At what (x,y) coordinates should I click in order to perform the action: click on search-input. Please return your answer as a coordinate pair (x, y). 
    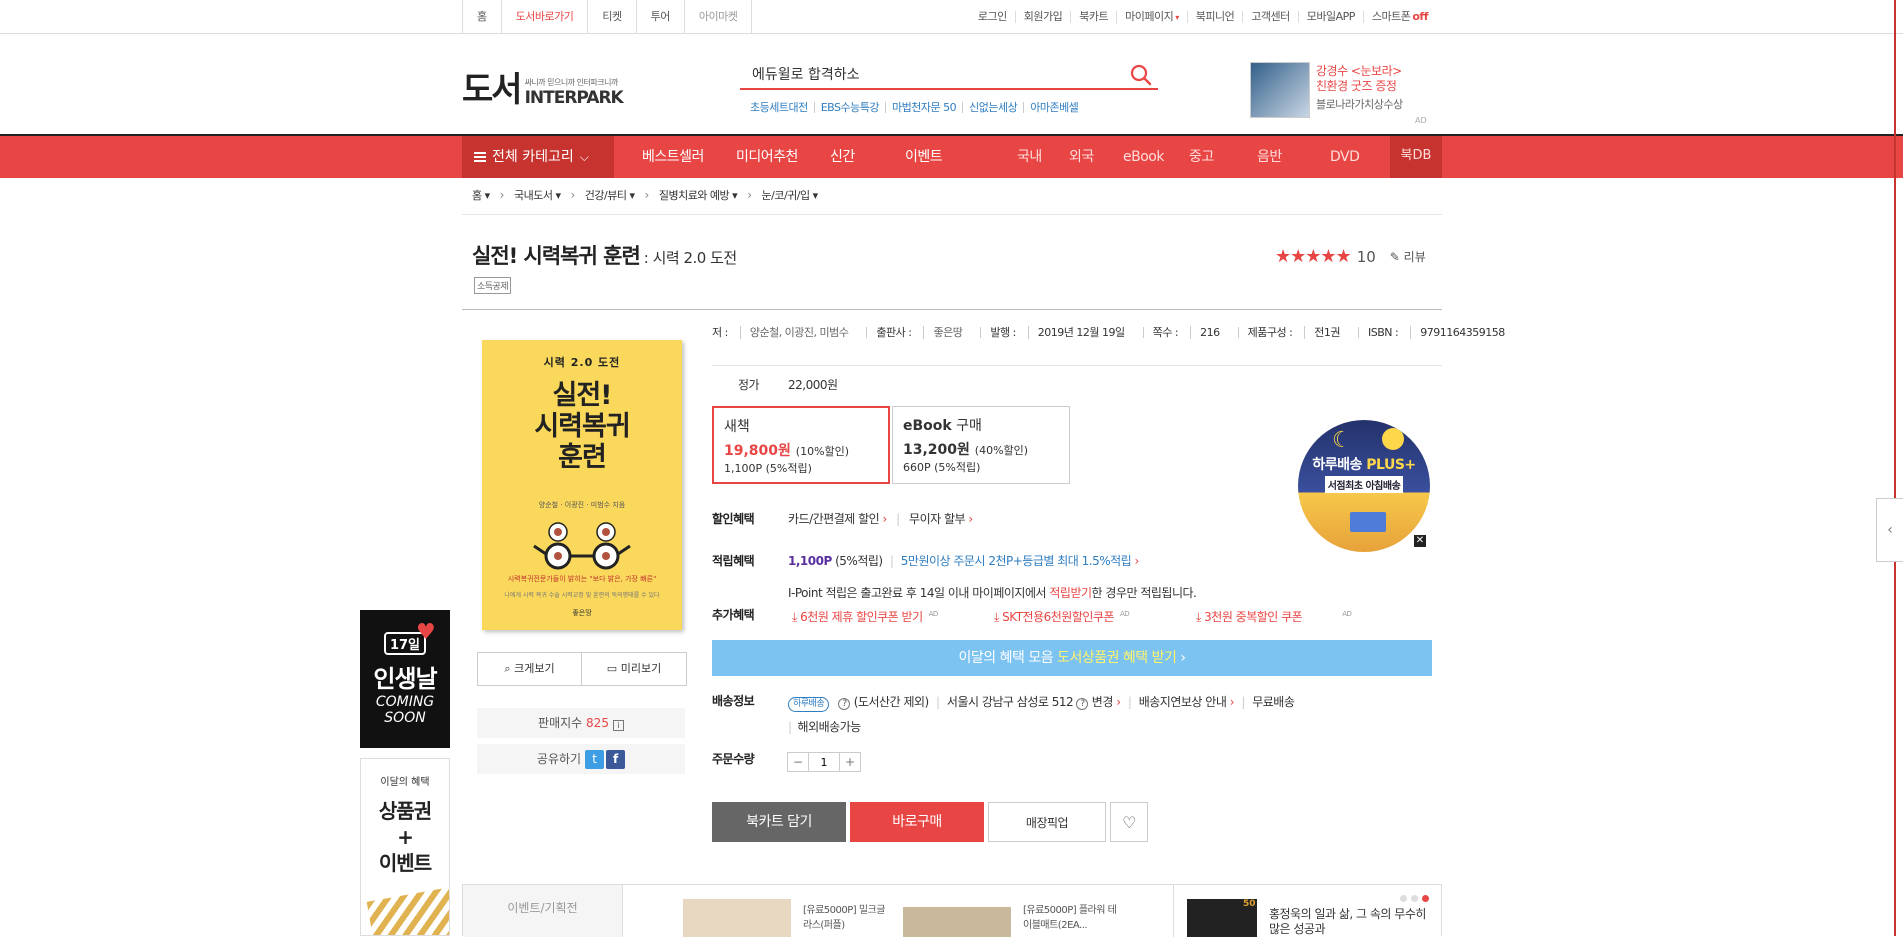
    Looking at the image, I should click on (925, 74).